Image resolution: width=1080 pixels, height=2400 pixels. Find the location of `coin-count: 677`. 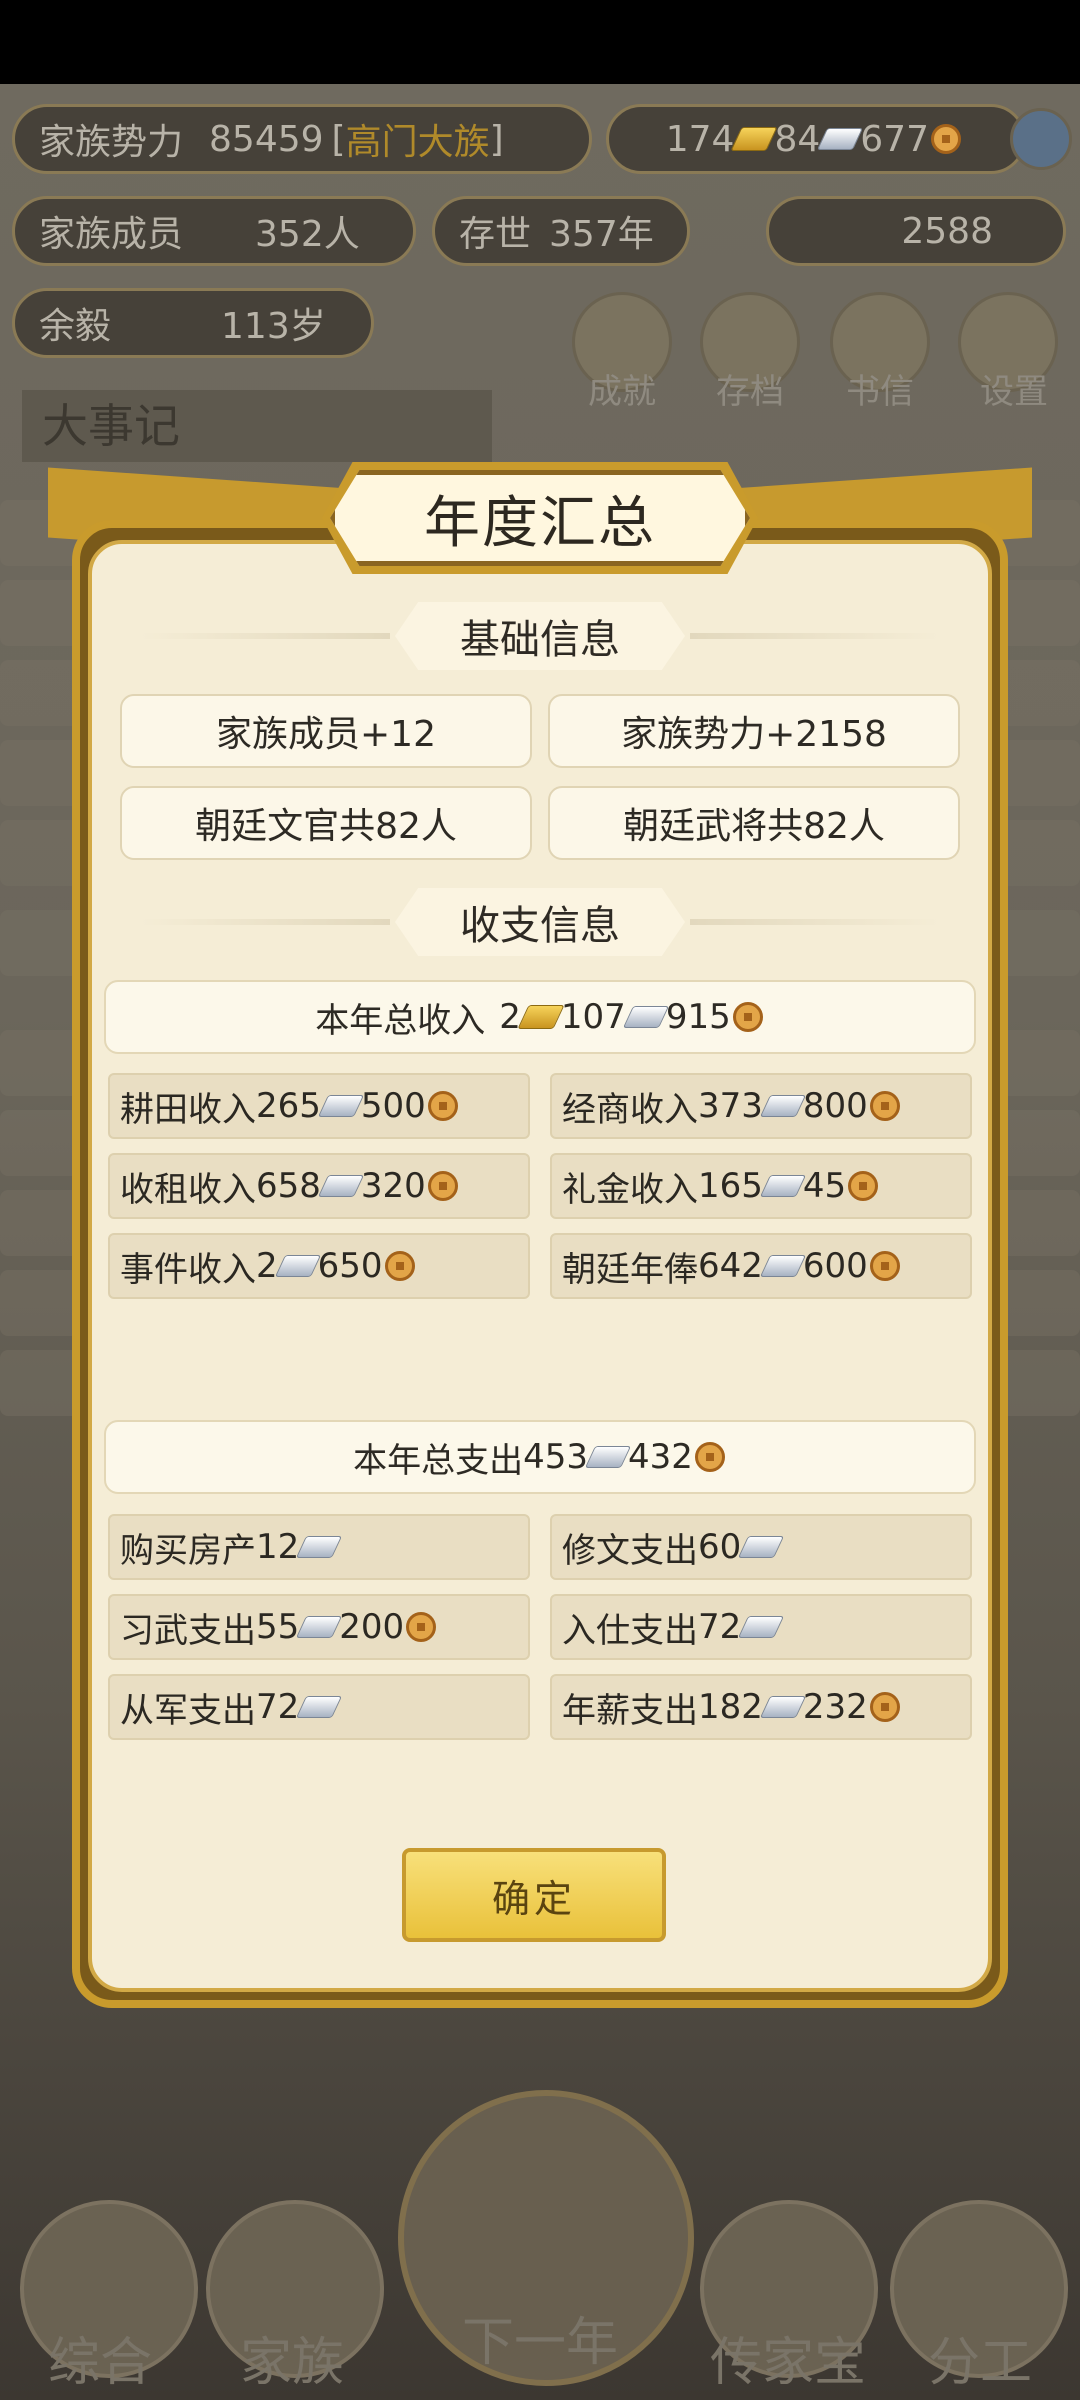

coin-count: 677 is located at coordinates (894, 139).